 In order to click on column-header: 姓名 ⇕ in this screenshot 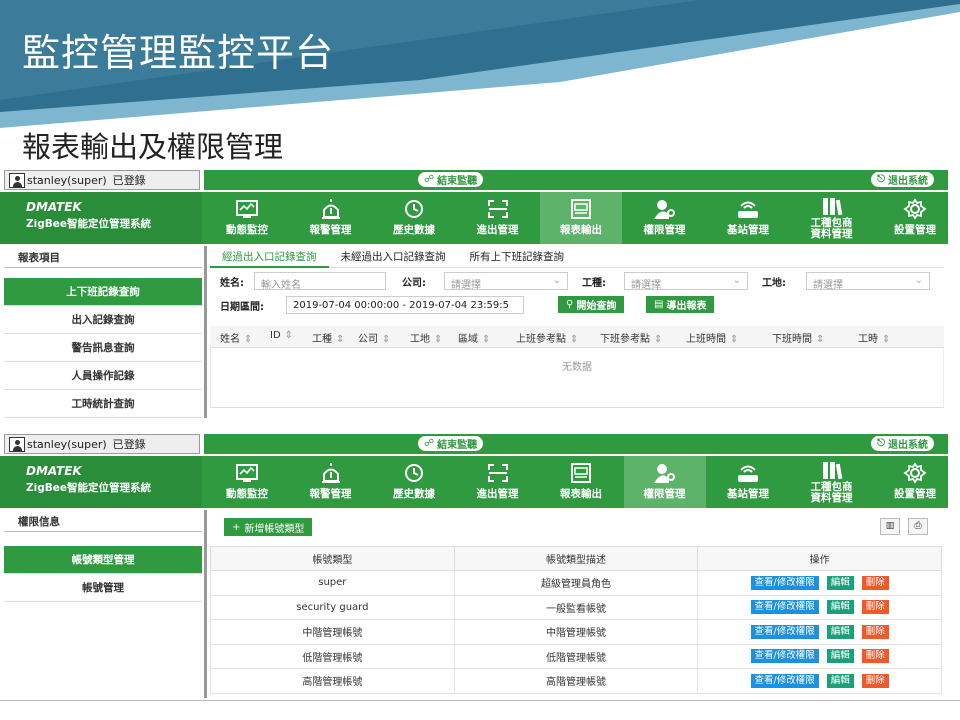, I will do `click(235, 336)`.